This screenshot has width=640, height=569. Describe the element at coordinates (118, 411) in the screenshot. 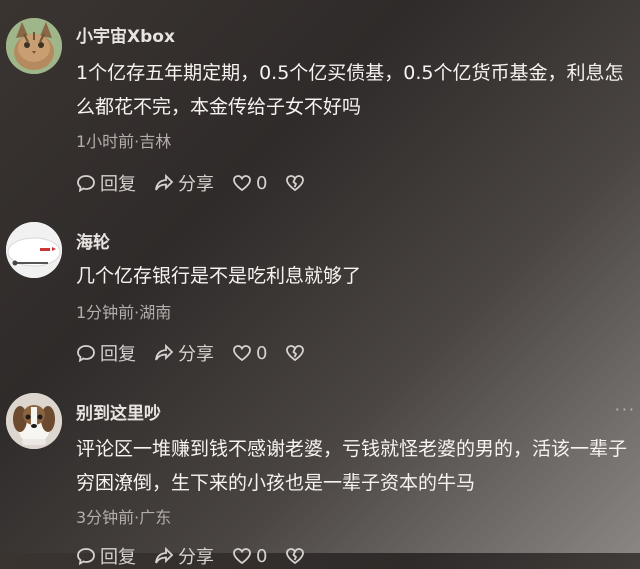

I see `username: 别到这里吵` at that location.